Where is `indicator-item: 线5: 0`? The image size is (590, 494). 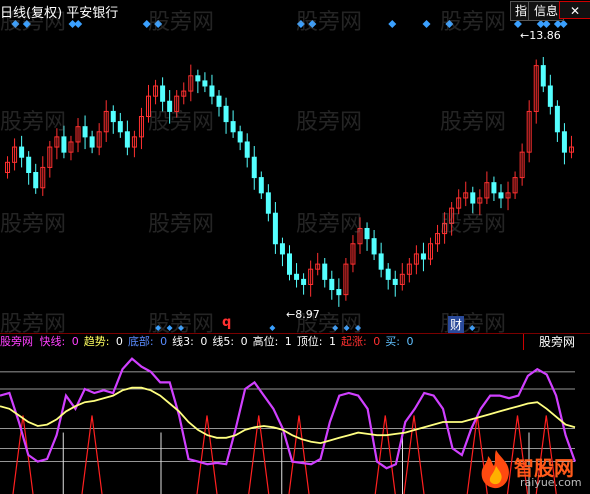
indicator-item: 线5: 0 is located at coordinates (230, 341).